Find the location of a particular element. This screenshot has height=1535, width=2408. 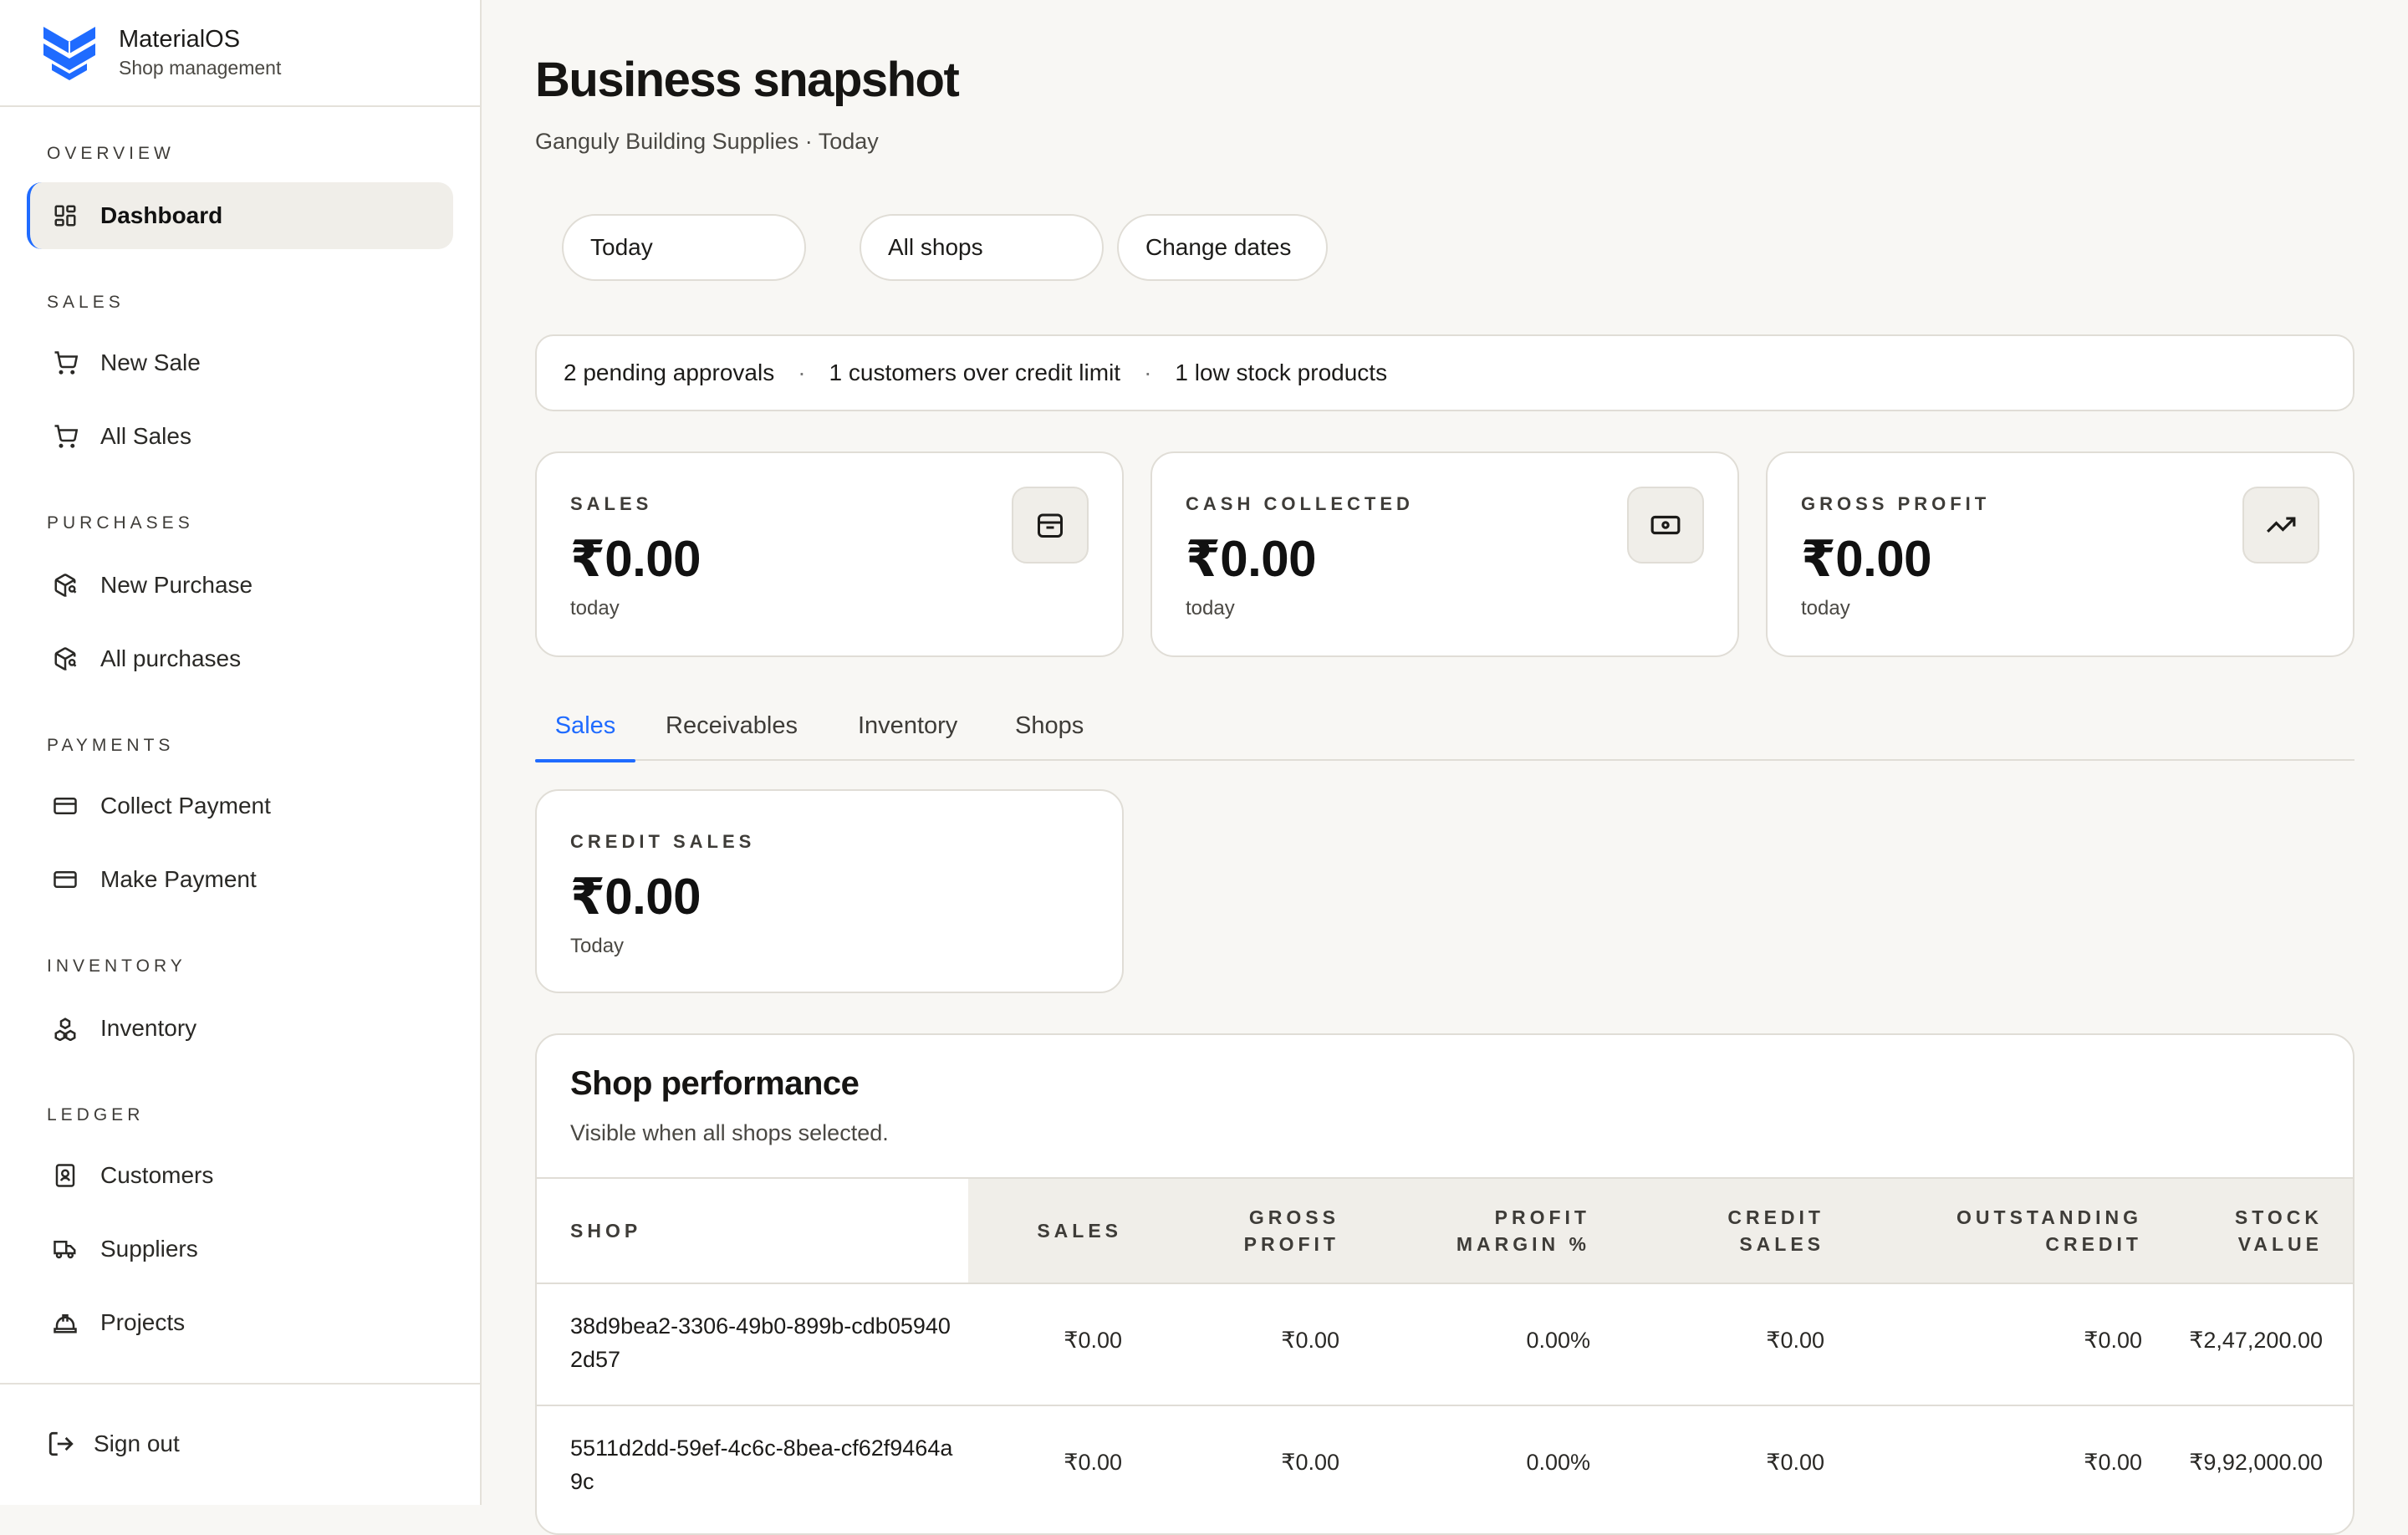

sidebar-footer: Sign out is located at coordinates (240, 1444).